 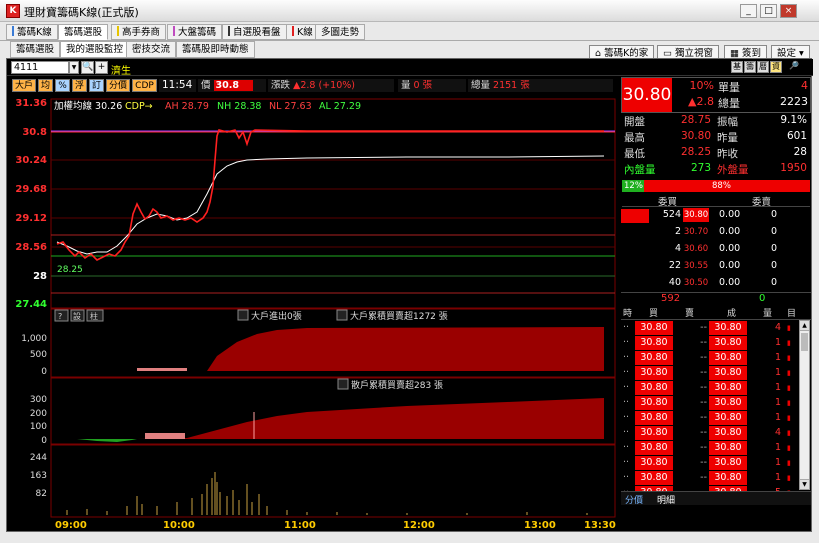 I want to click on legend-nl: NL 27.63, so click(x=290, y=106).